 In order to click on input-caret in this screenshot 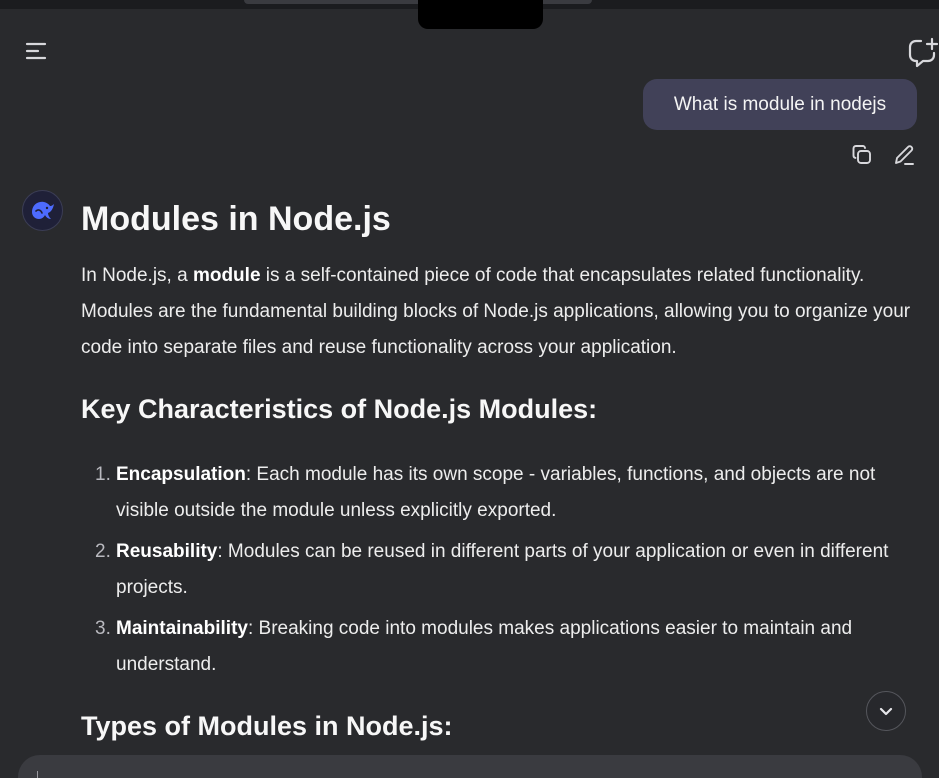, I will do `click(37, 774)`.